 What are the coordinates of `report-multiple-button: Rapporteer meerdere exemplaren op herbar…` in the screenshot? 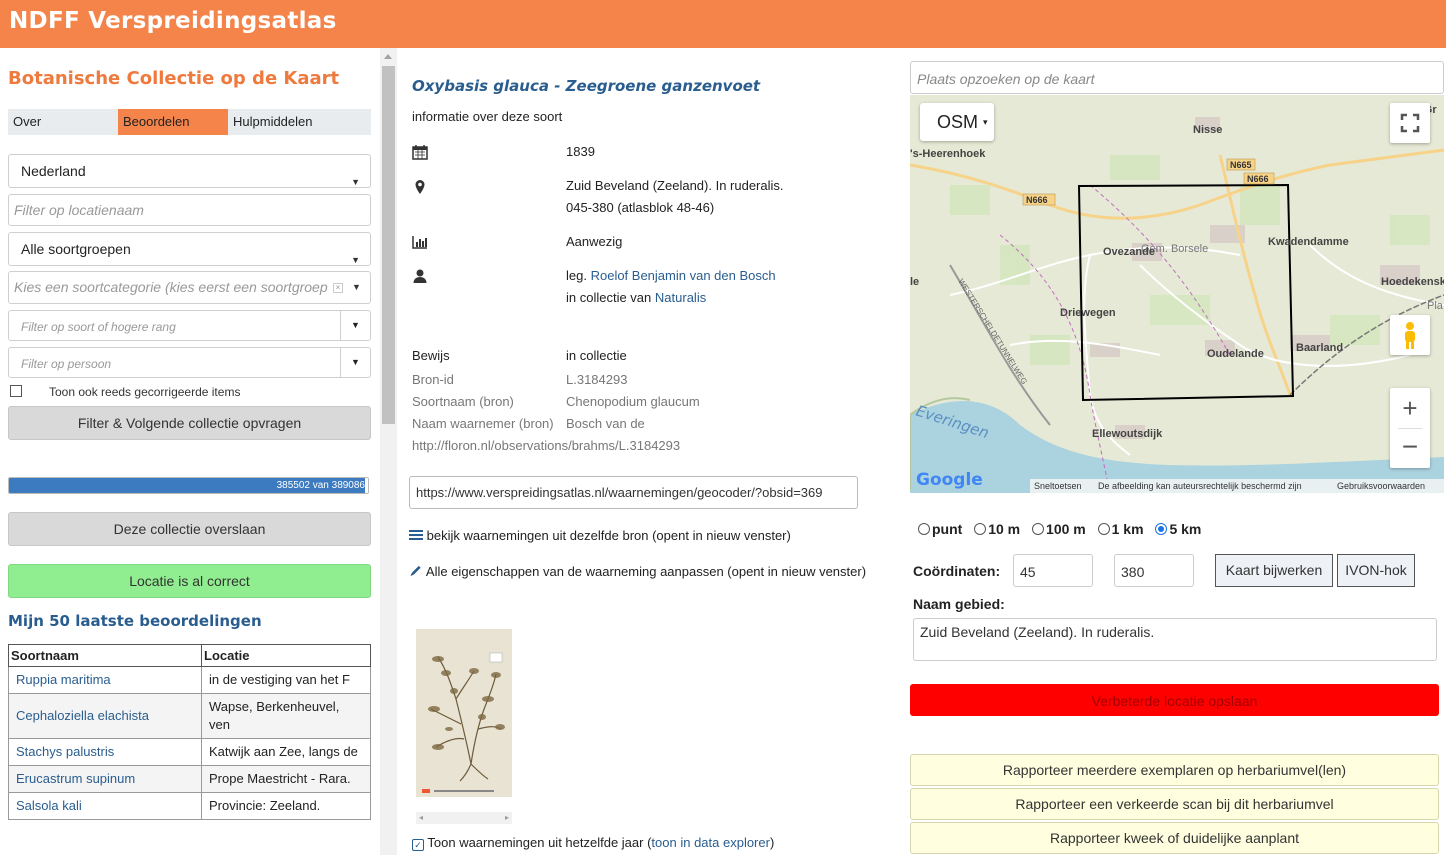 It's located at (1174, 770).